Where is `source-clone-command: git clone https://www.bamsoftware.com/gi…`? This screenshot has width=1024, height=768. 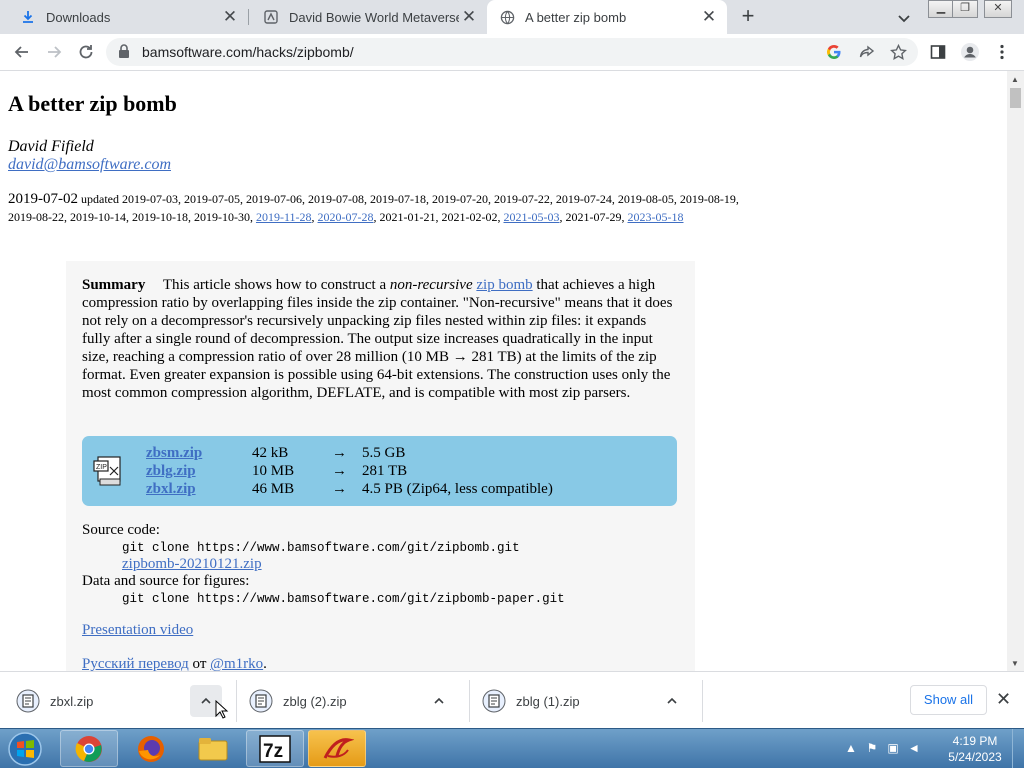 source-clone-command: git clone https://www.bamsoftware.com/gi… is located at coordinates (321, 548).